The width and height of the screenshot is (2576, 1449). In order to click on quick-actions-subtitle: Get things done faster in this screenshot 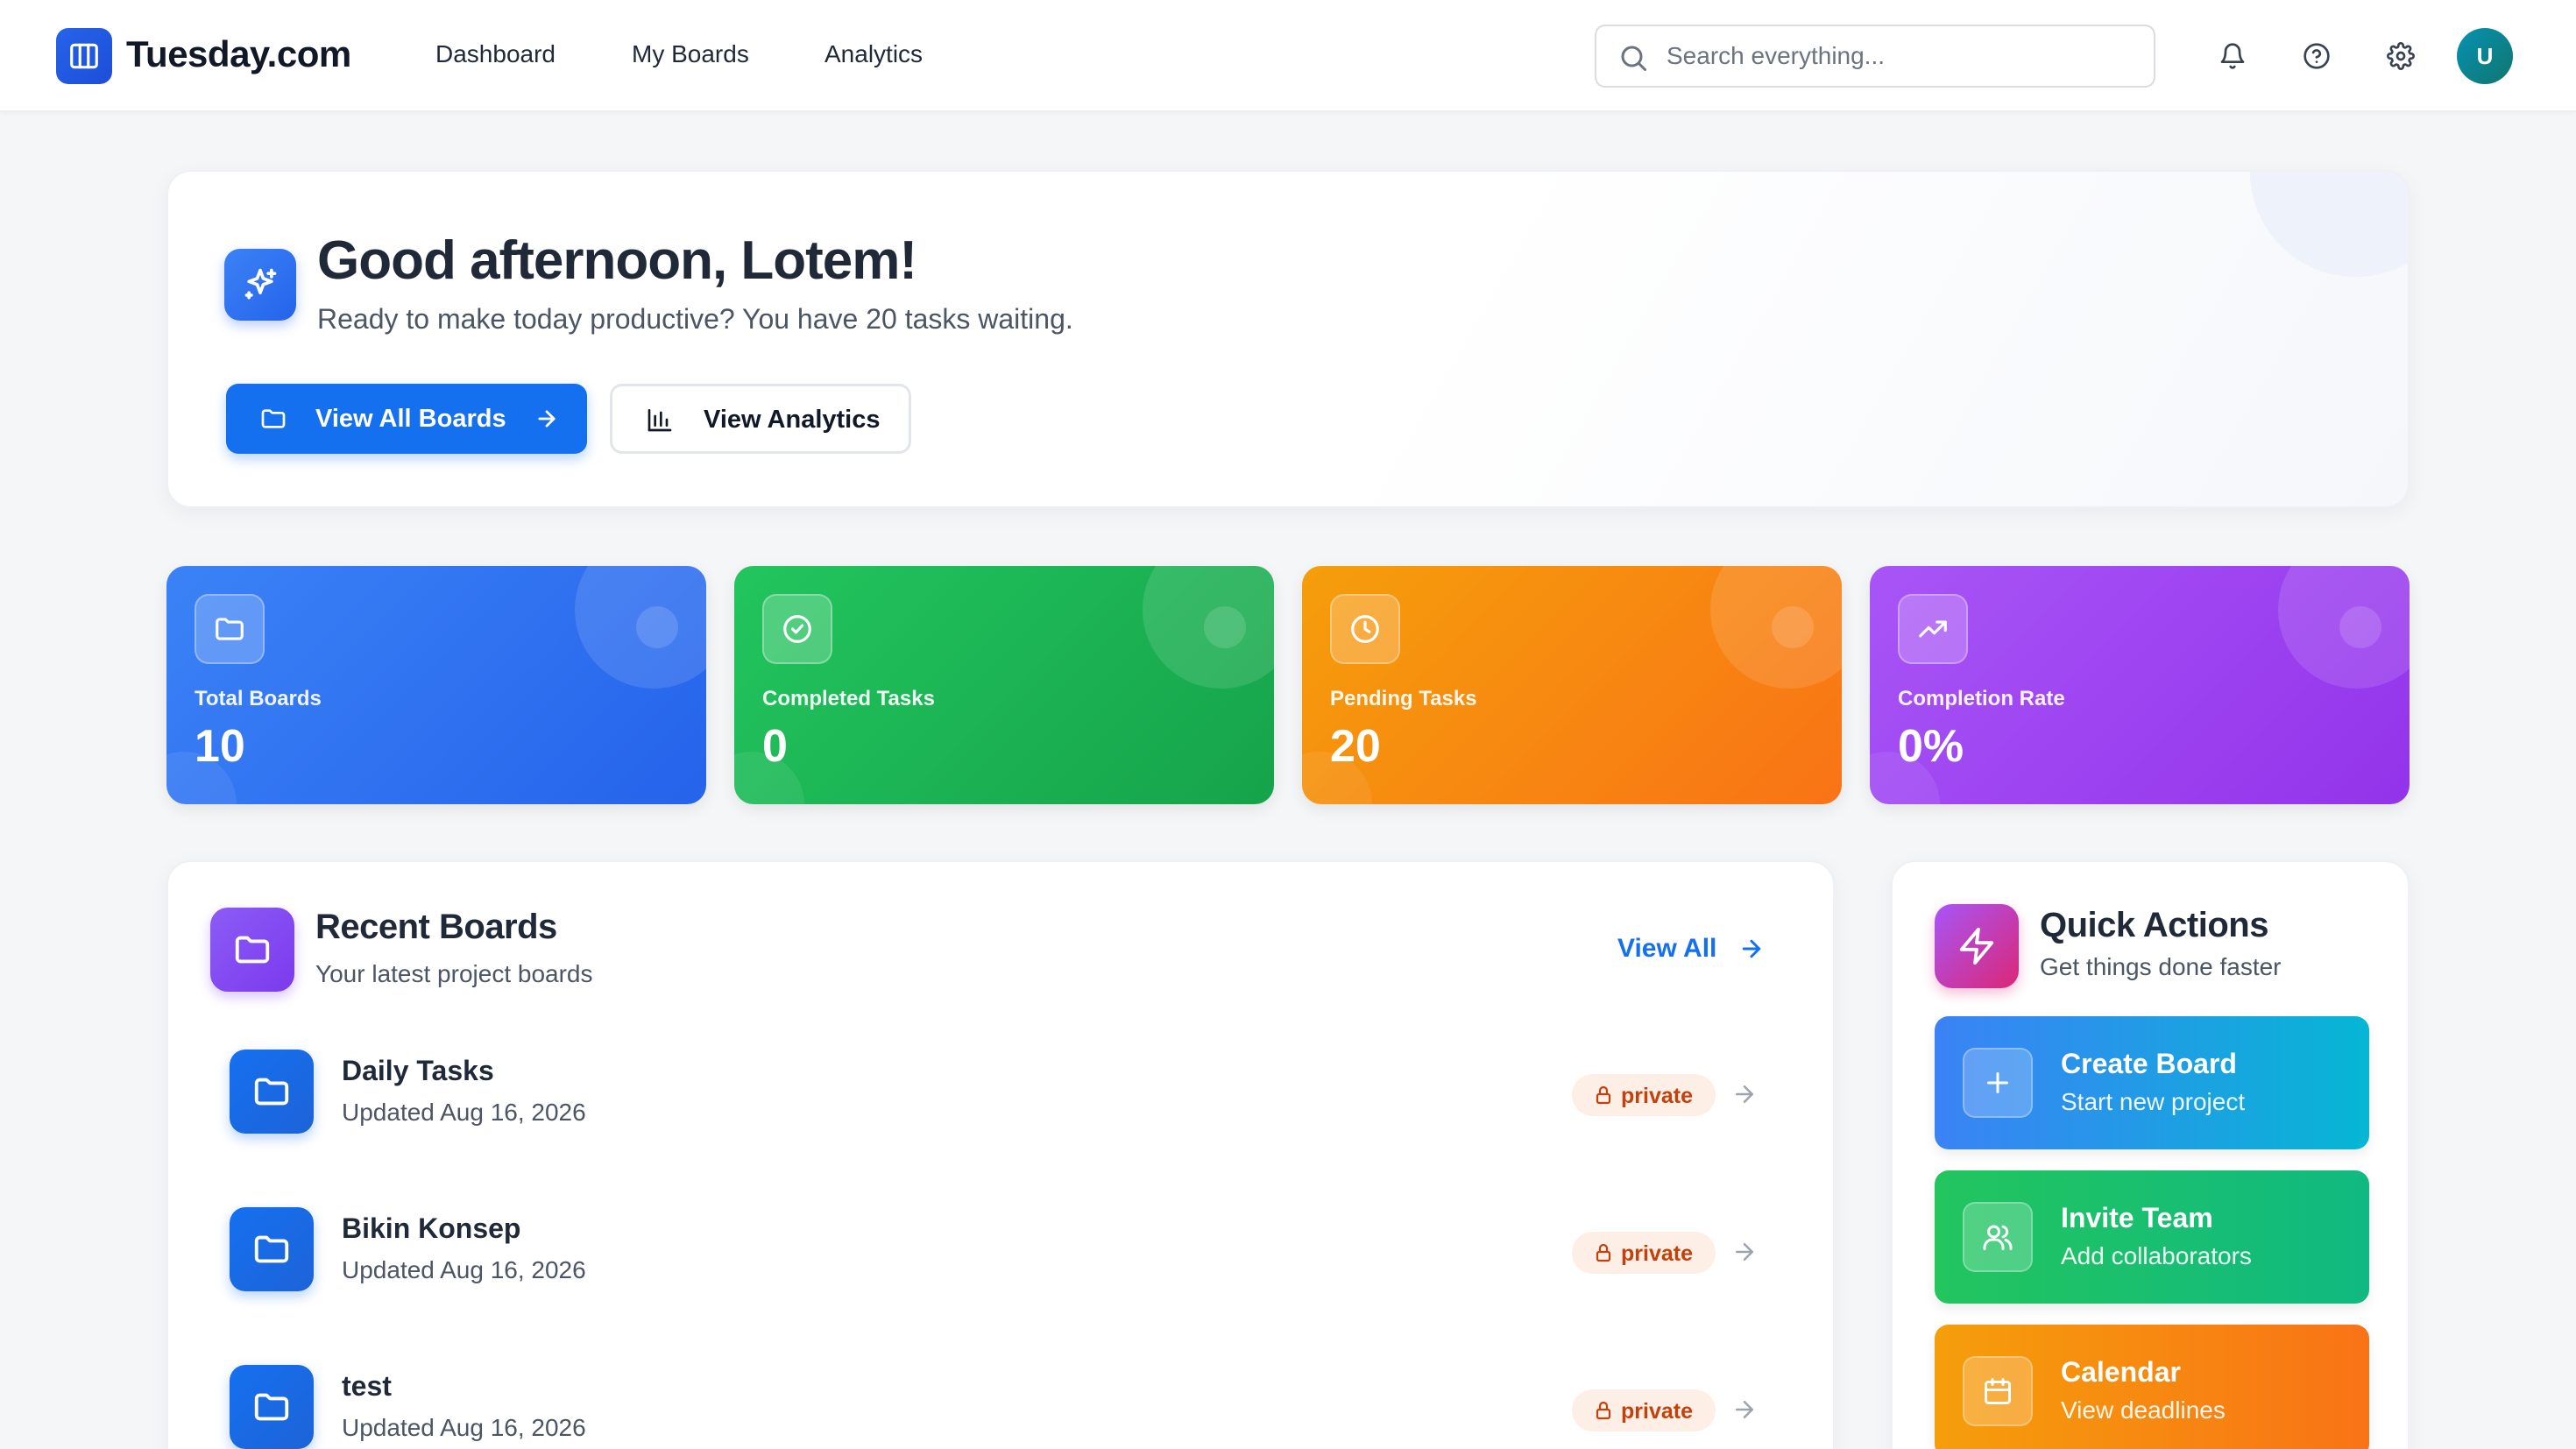, I will do `click(2161, 966)`.